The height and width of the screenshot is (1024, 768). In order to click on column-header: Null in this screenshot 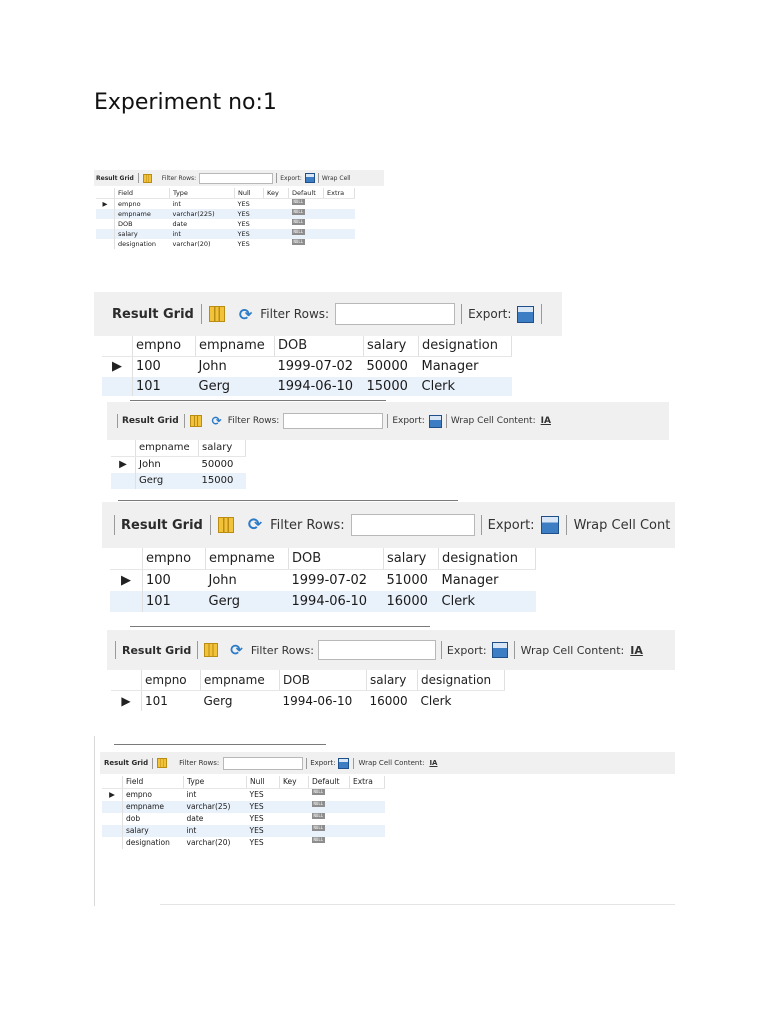, I will do `click(249, 193)`.